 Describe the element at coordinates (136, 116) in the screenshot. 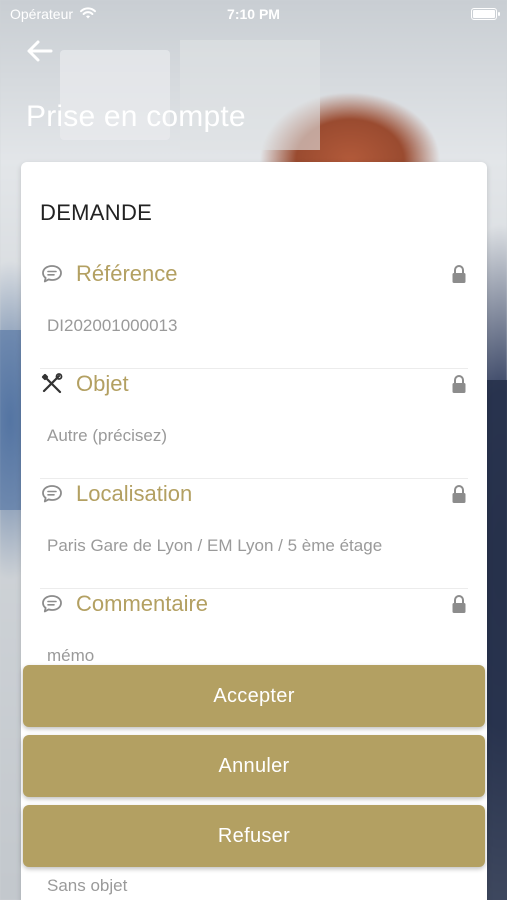

I see `page-title: Prise en compte` at that location.